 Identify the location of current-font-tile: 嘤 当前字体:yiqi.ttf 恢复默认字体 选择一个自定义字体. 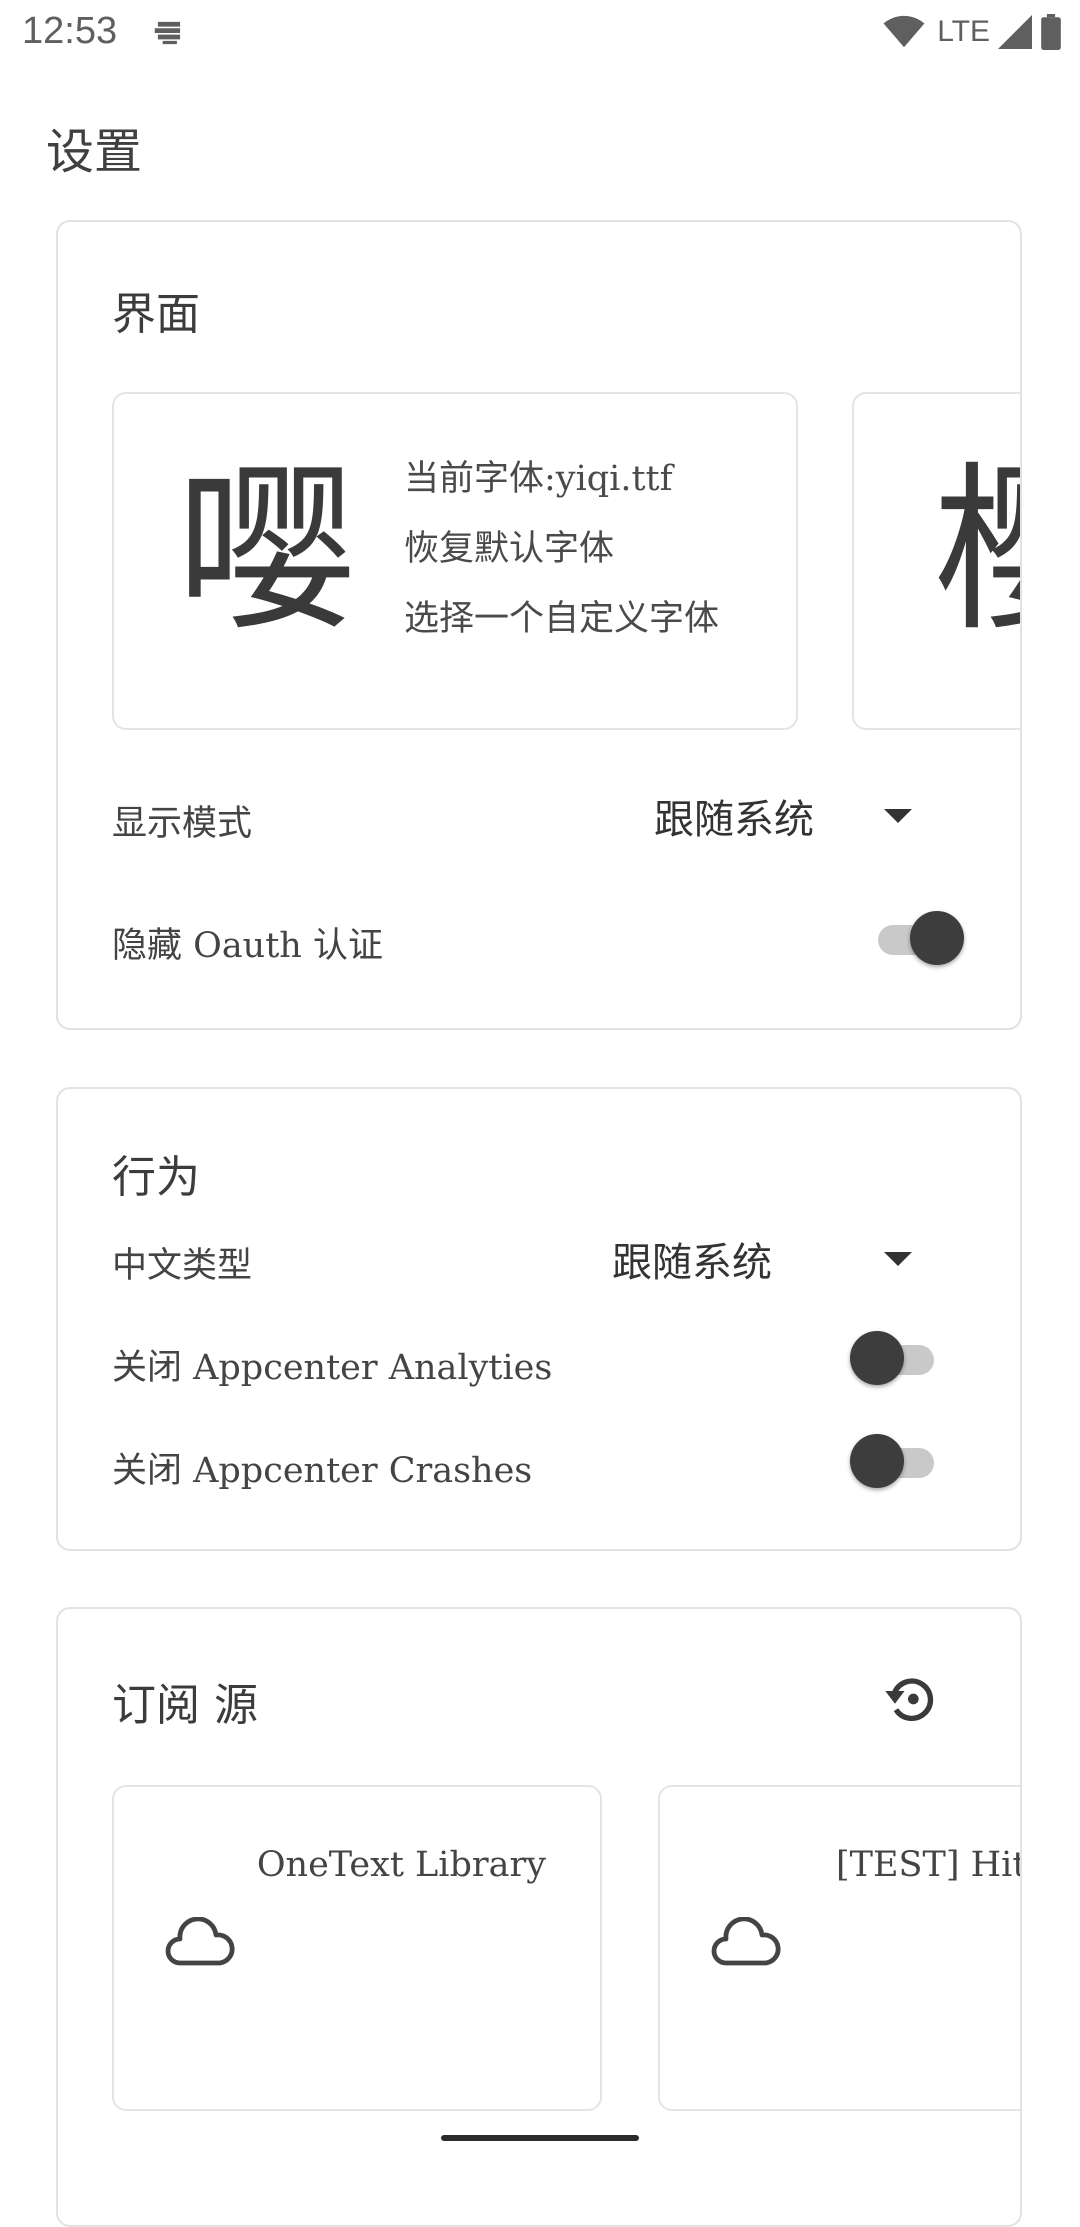
(455, 561).